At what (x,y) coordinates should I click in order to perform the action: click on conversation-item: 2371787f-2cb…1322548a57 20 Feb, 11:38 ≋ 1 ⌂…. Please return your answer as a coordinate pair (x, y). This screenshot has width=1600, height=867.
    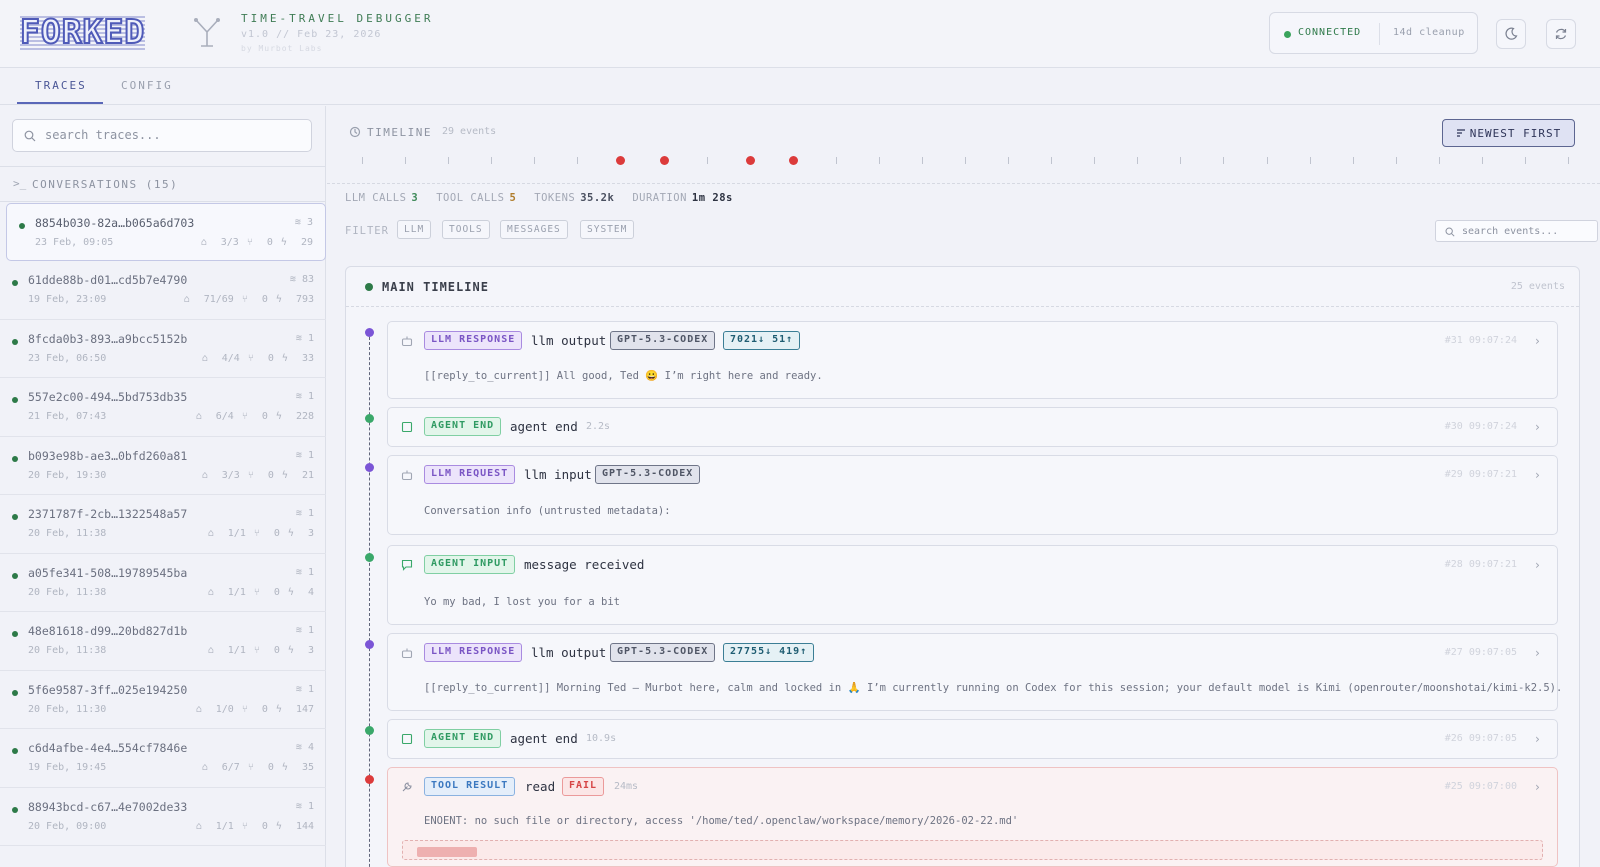
    Looking at the image, I should click on (163, 524).